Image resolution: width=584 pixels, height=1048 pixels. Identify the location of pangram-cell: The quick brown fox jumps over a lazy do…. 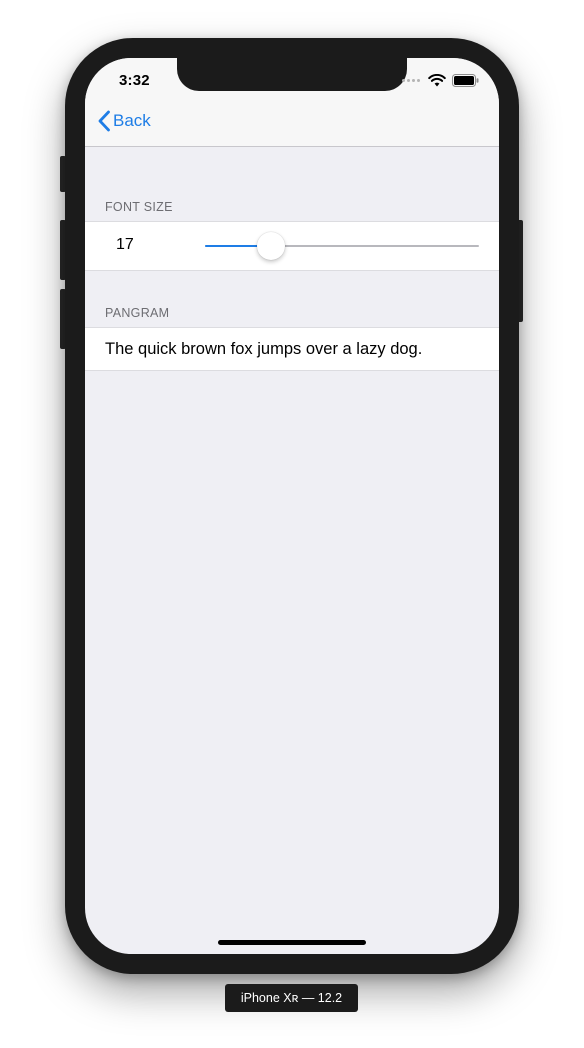
(292, 349).